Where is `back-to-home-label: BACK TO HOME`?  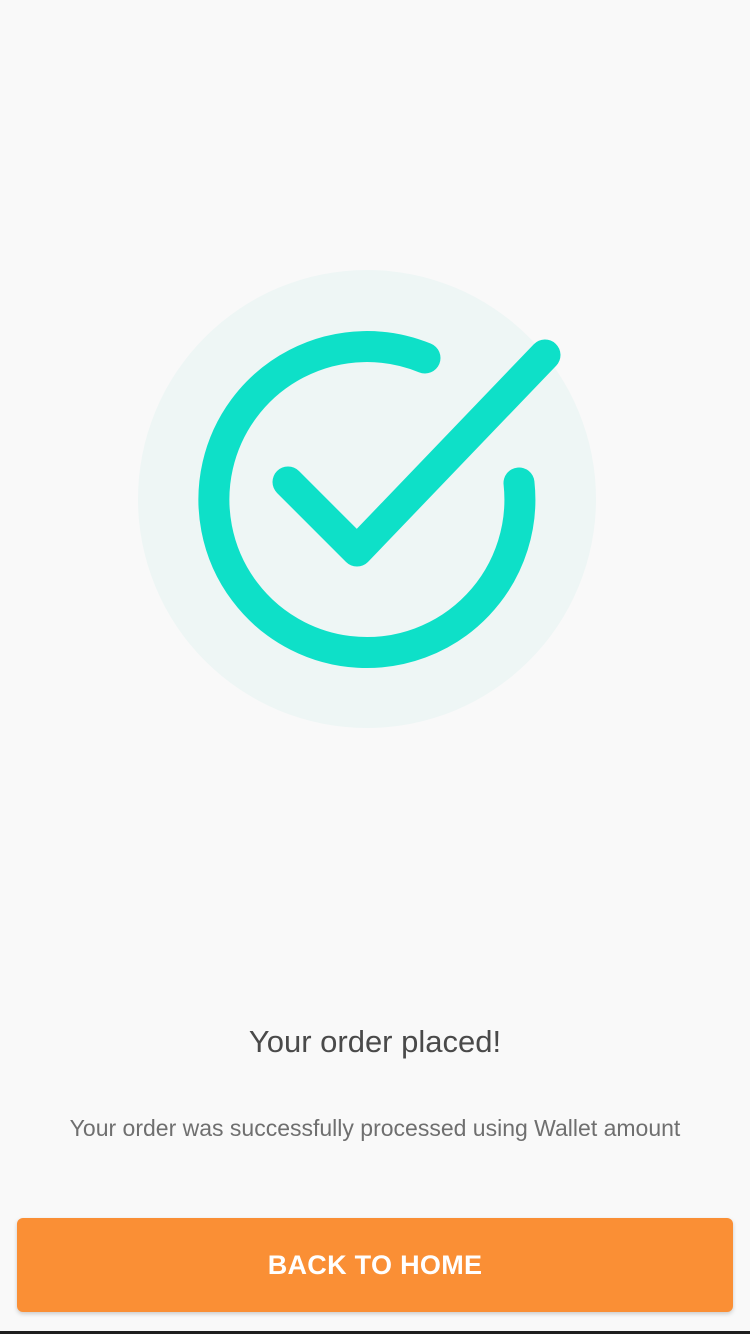
back-to-home-label: BACK TO HOME is located at coordinates (375, 1264).